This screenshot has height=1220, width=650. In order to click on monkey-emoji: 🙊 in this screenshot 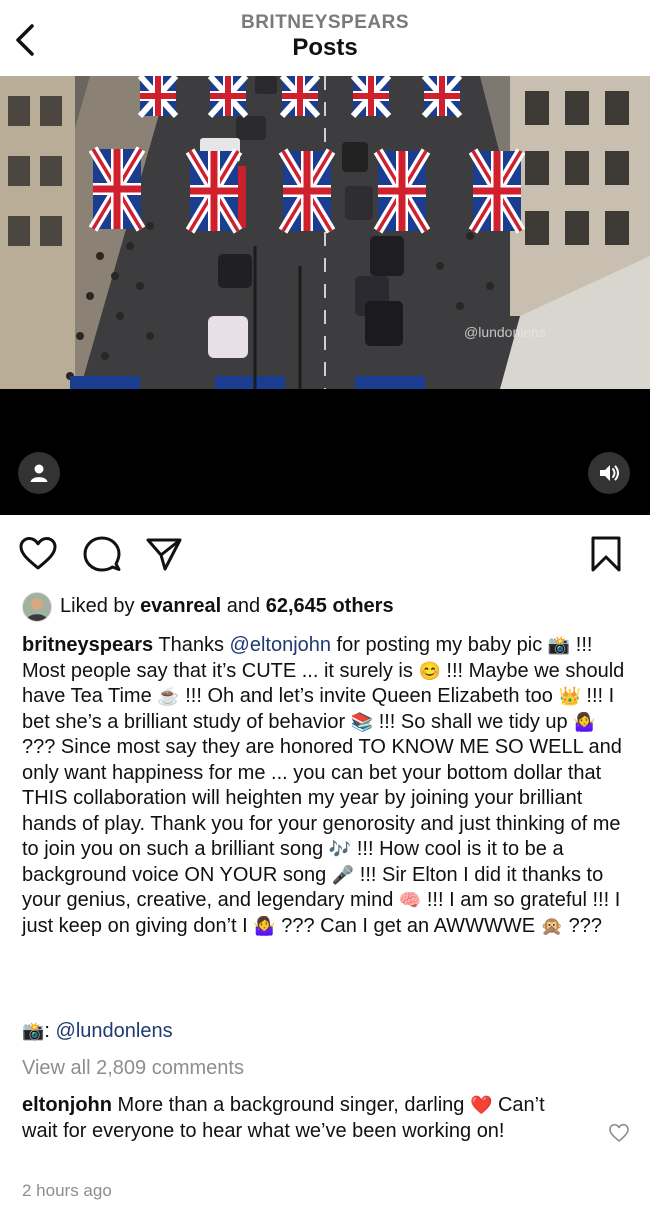, I will do `click(552, 925)`.